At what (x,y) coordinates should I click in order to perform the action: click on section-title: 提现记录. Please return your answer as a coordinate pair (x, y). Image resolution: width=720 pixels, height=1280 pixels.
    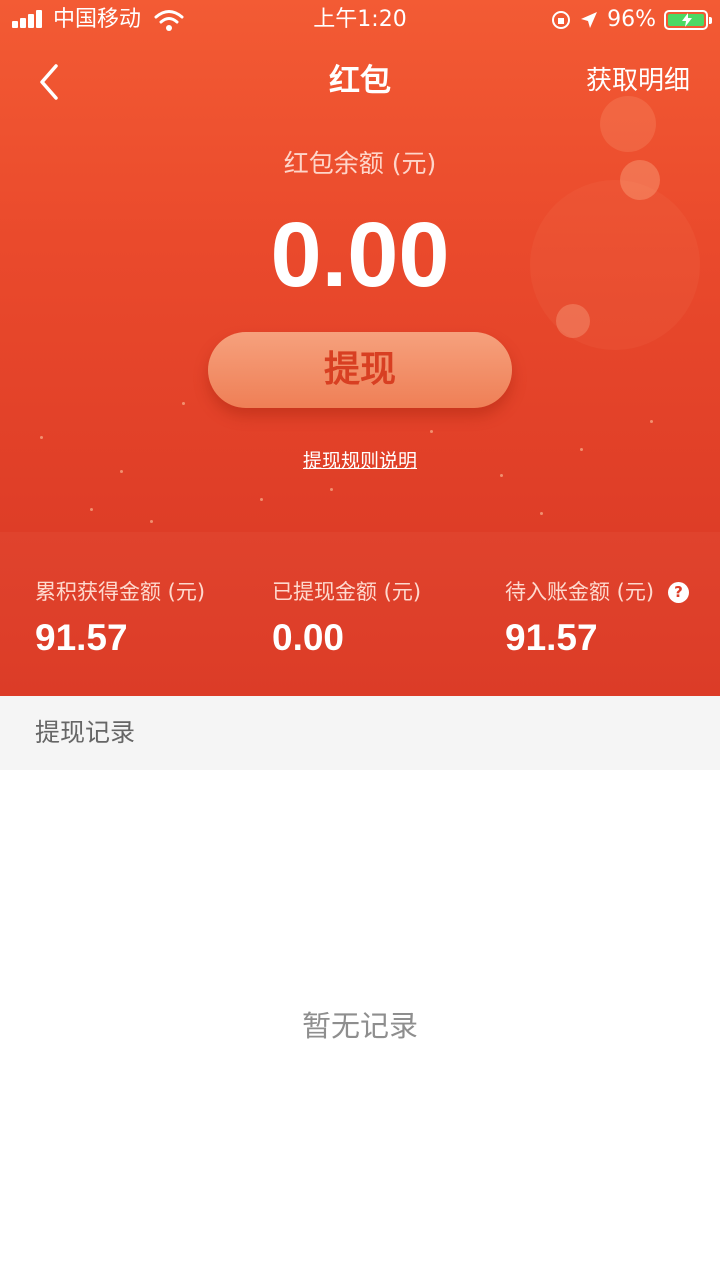
    Looking at the image, I should click on (85, 732).